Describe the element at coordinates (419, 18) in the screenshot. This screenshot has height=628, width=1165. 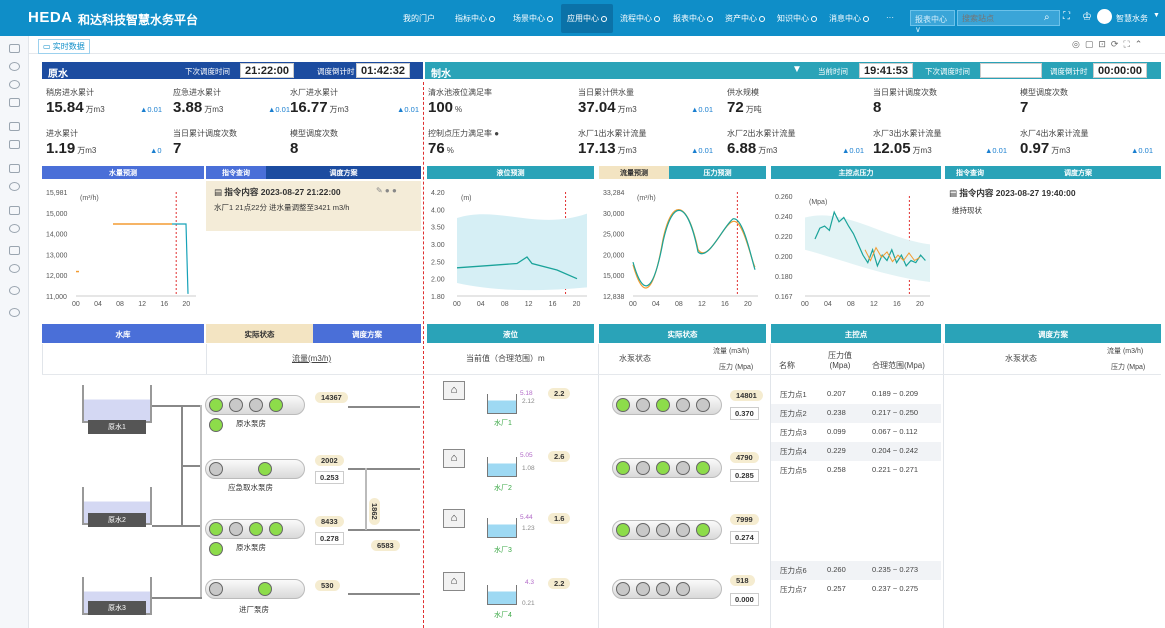
I see `nav-portal: 我的门户` at that location.